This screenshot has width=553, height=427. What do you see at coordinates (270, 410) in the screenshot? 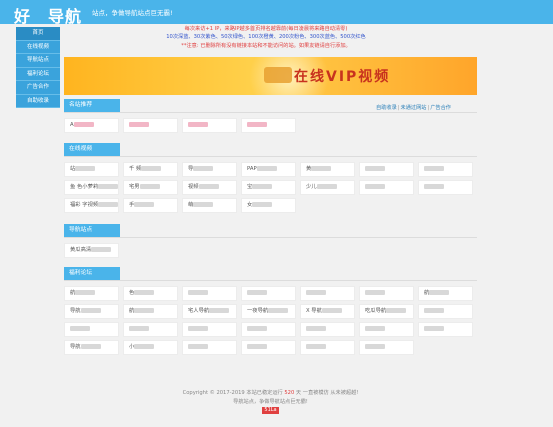
I see `stats-badge: 51La` at bounding box center [270, 410].